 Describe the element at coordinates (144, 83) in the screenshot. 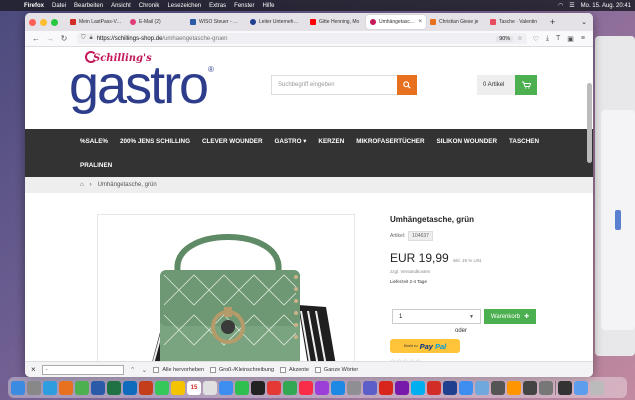

I see `site-logo: Schilling's gastro ®` at that location.